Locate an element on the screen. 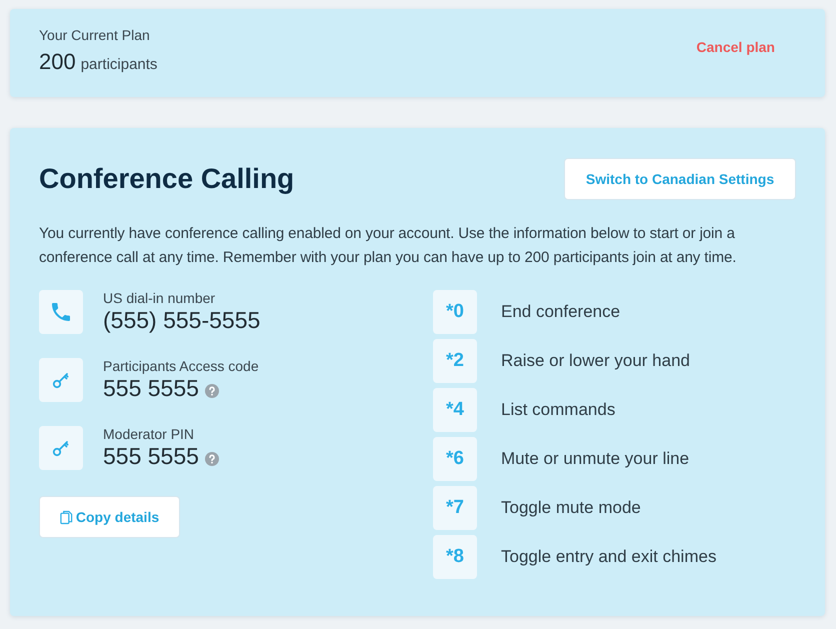 The height and width of the screenshot is (629, 836). command-action: List commands is located at coordinates (558, 410).